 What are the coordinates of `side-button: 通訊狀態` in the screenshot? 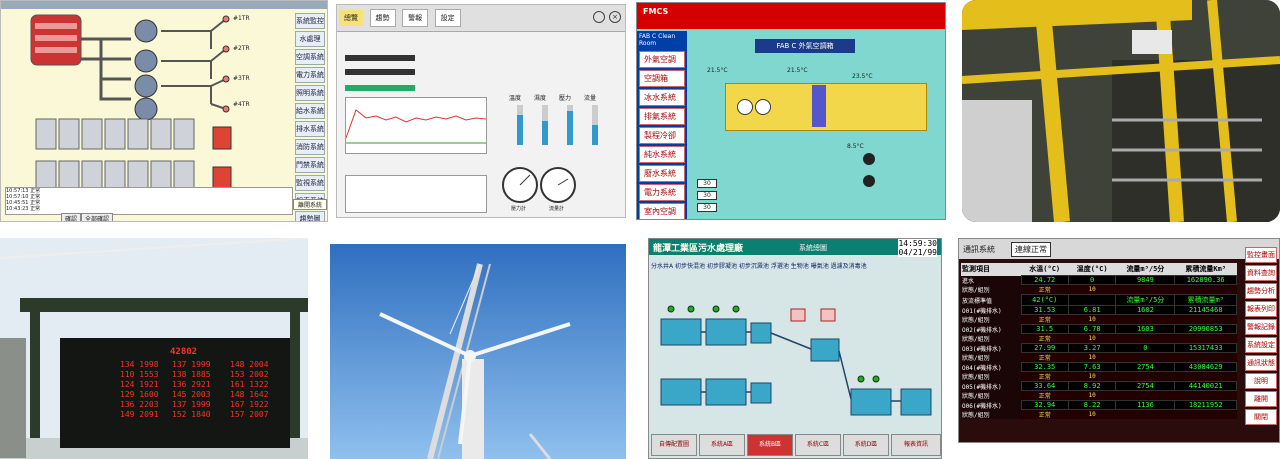 It's located at (1261, 363).